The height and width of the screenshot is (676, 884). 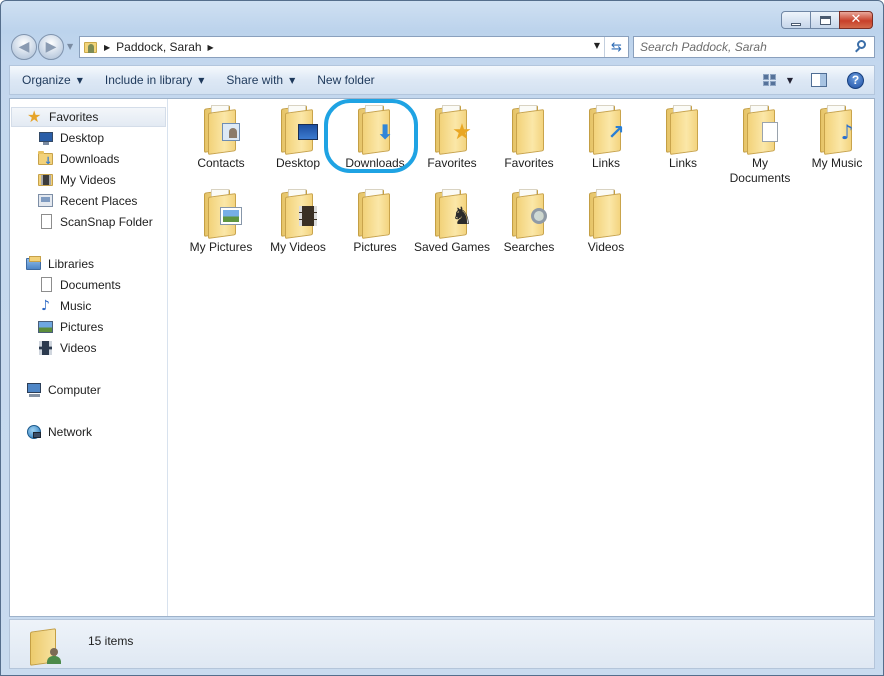 What do you see at coordinates (760, 130) in the screenshot?
I see `documents-folder-icon` at bounding box center [760, 130].